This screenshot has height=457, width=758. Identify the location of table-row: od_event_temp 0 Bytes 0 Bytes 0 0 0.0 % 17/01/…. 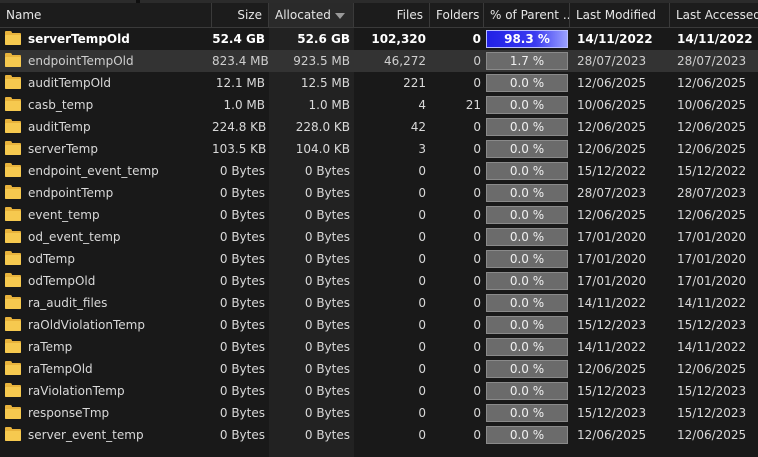
(379, 237).